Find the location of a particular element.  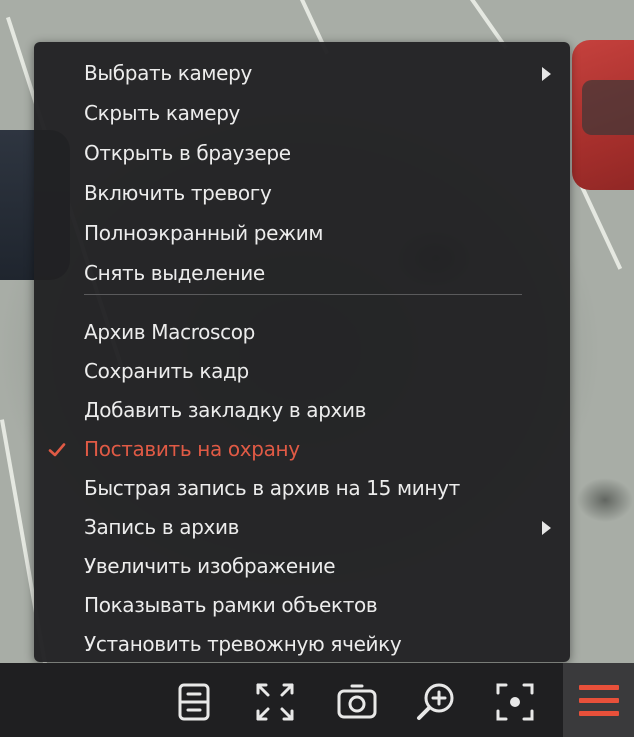

fullscreen-button is located at coordinates (275, 702).